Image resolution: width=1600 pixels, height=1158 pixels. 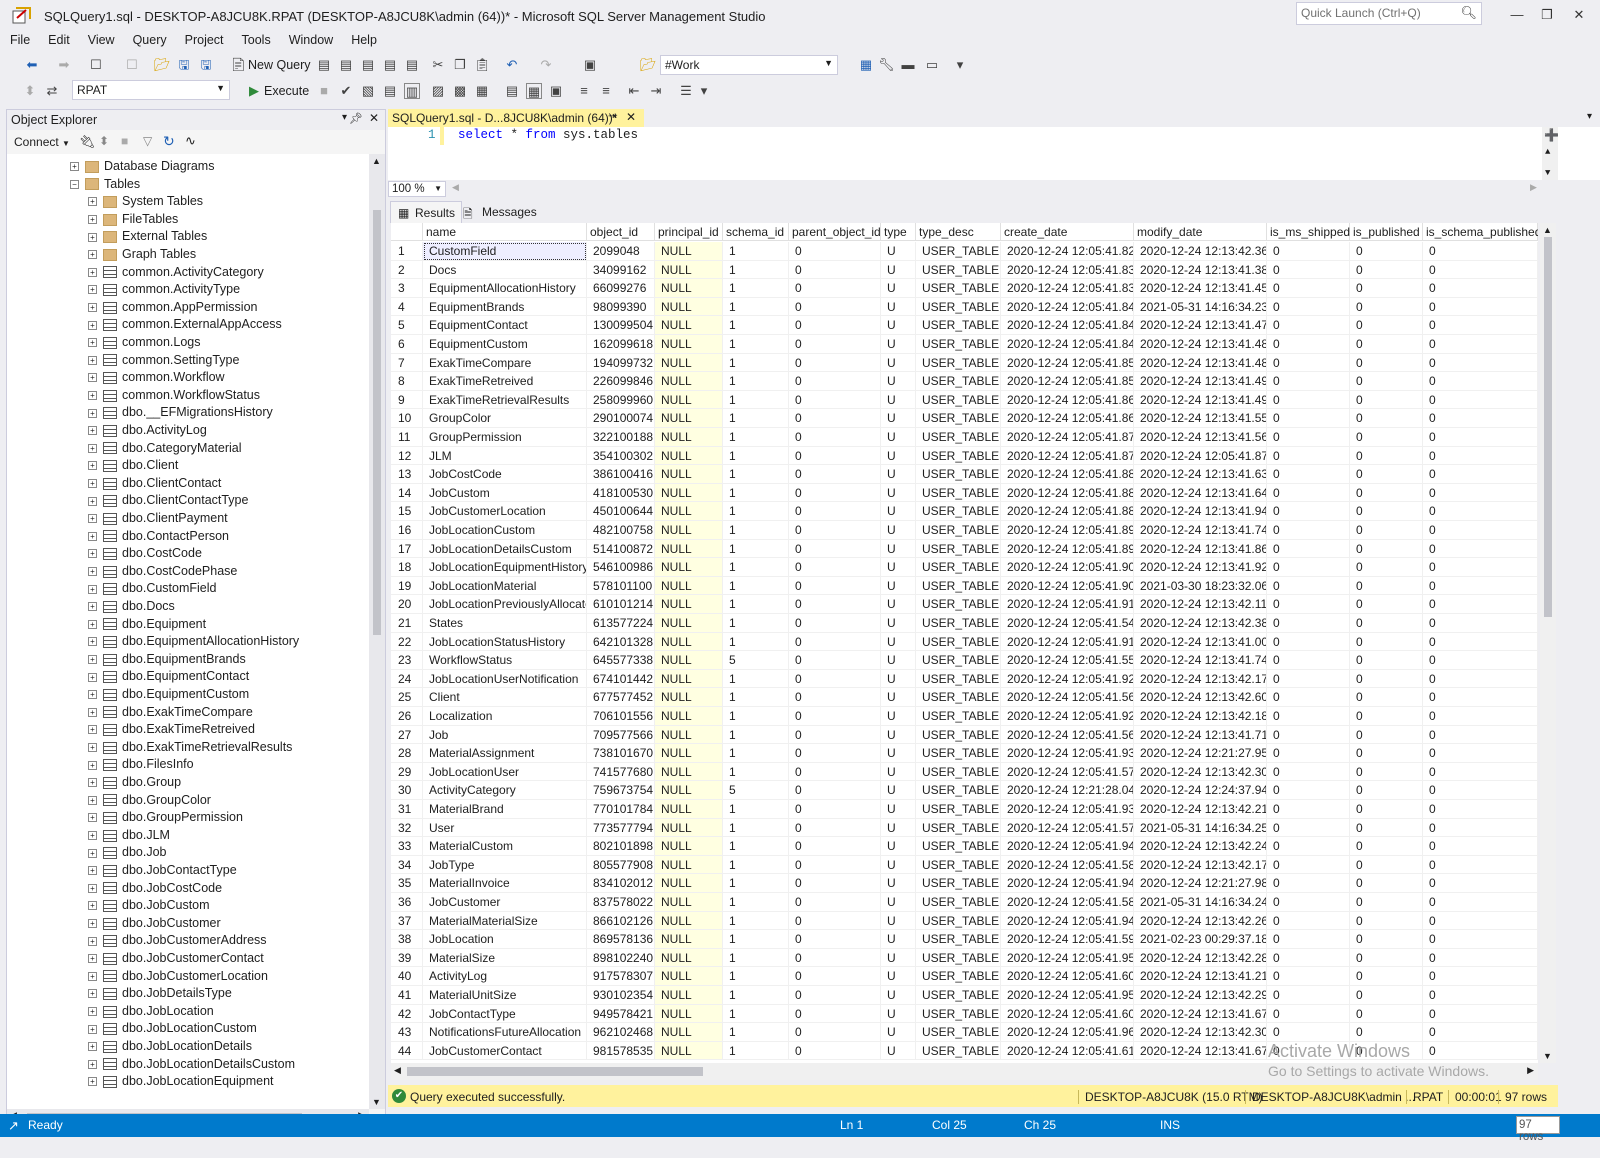 I want to click on grid-cell: 2020-12-24 12:05:41.880, so click(x=1067, y=474).